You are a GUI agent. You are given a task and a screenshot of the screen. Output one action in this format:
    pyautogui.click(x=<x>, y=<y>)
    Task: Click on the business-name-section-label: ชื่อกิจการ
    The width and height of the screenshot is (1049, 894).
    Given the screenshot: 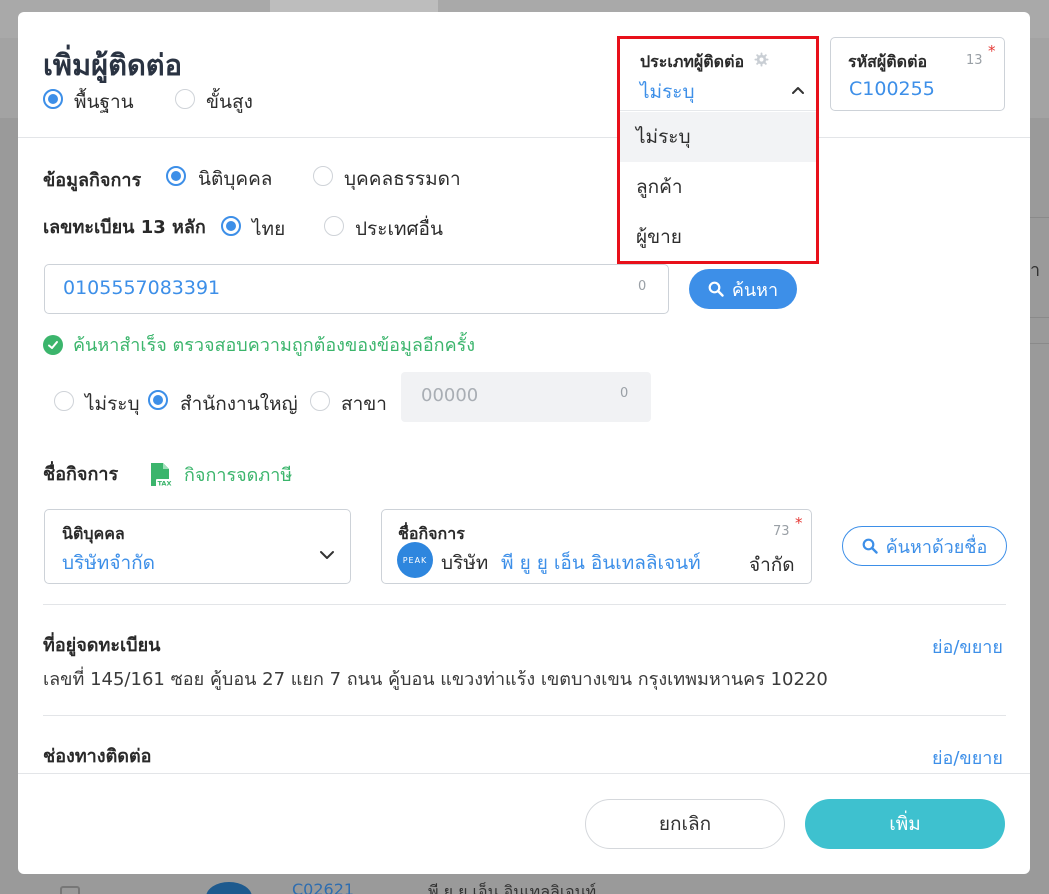 What is the action you would take?
    pyautogui.click(x=81, y=474)
    